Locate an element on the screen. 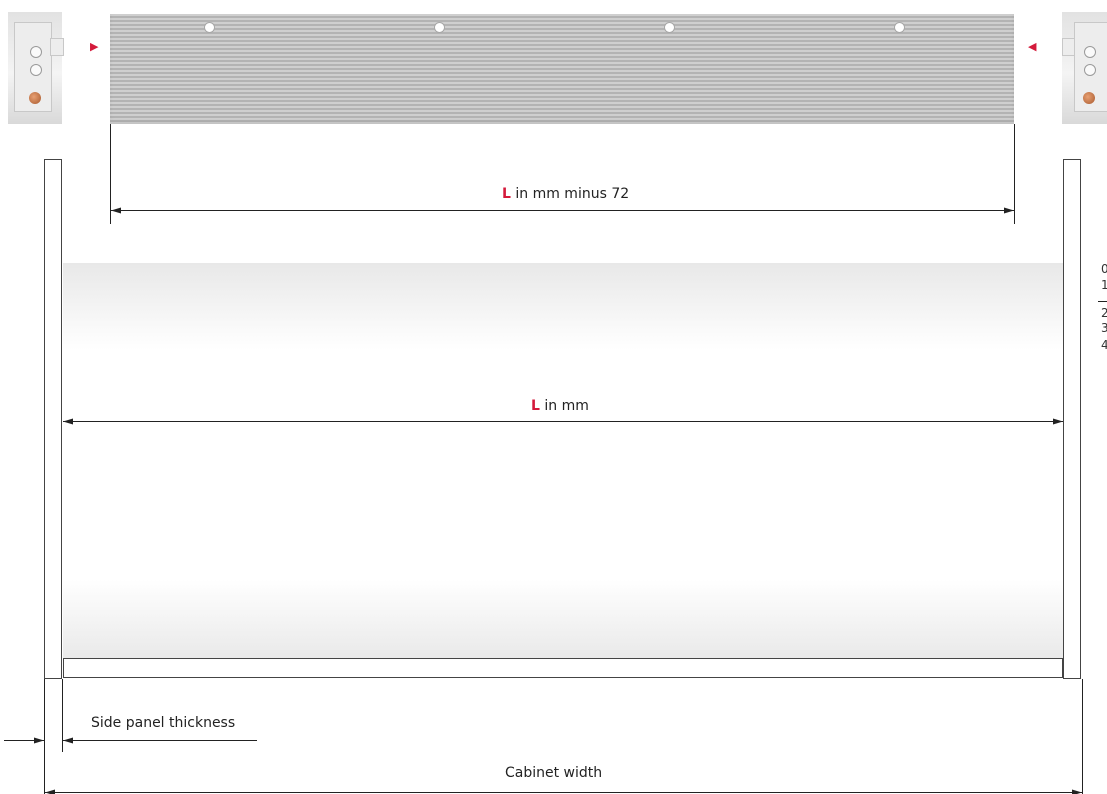 Image resolution: width=1107 pixels, height=794 pixels. cropped-edge-text: 1 is located at coordinates (1104, 285).